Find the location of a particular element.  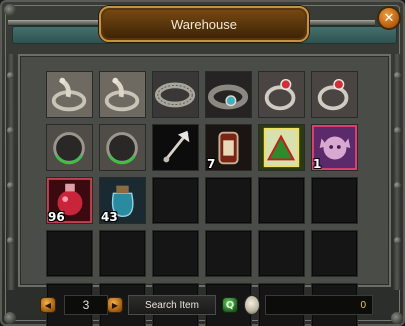

close-icon: ✕ is located at coordinates (389, 18).